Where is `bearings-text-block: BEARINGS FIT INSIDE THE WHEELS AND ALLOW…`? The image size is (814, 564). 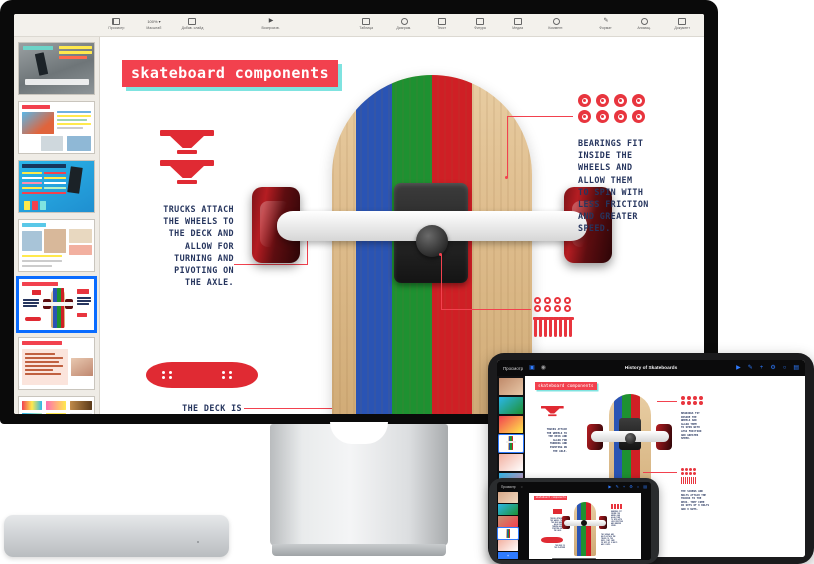 bearings-text-block: BEARINGS FIT INSIDE THE WHEELS AND ALLOW… is located at coordinates (641, 186).